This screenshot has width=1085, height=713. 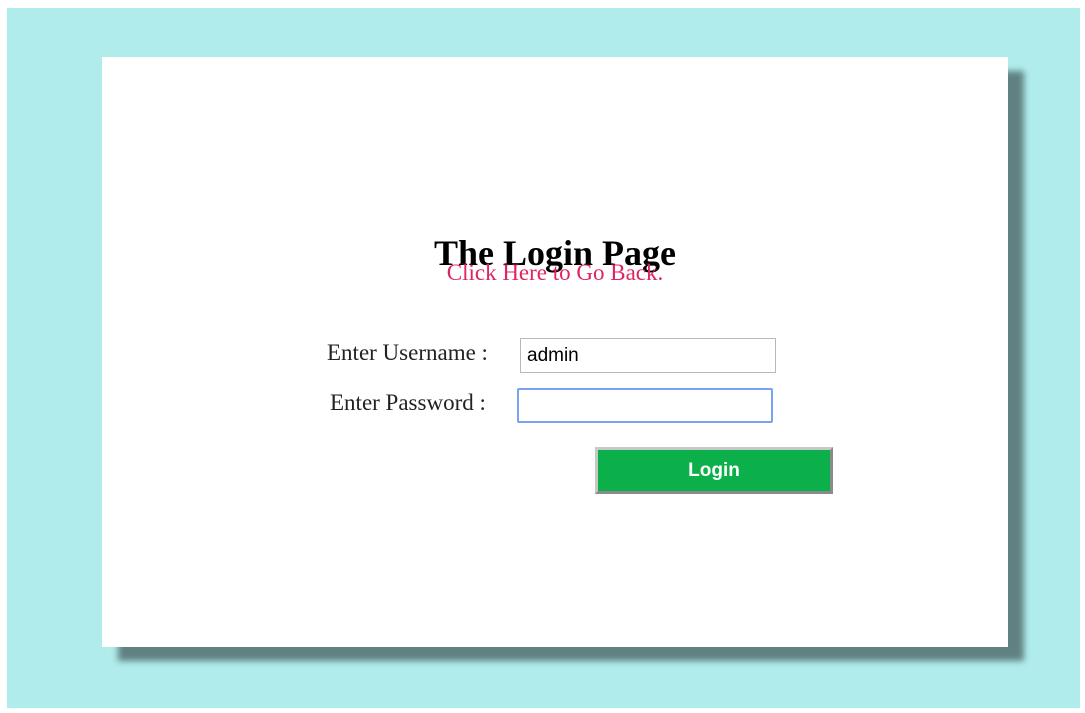 What do you see at coordinates (645, 405) in the screenshot?
I see `password-input` at bounding box center [645, 405].